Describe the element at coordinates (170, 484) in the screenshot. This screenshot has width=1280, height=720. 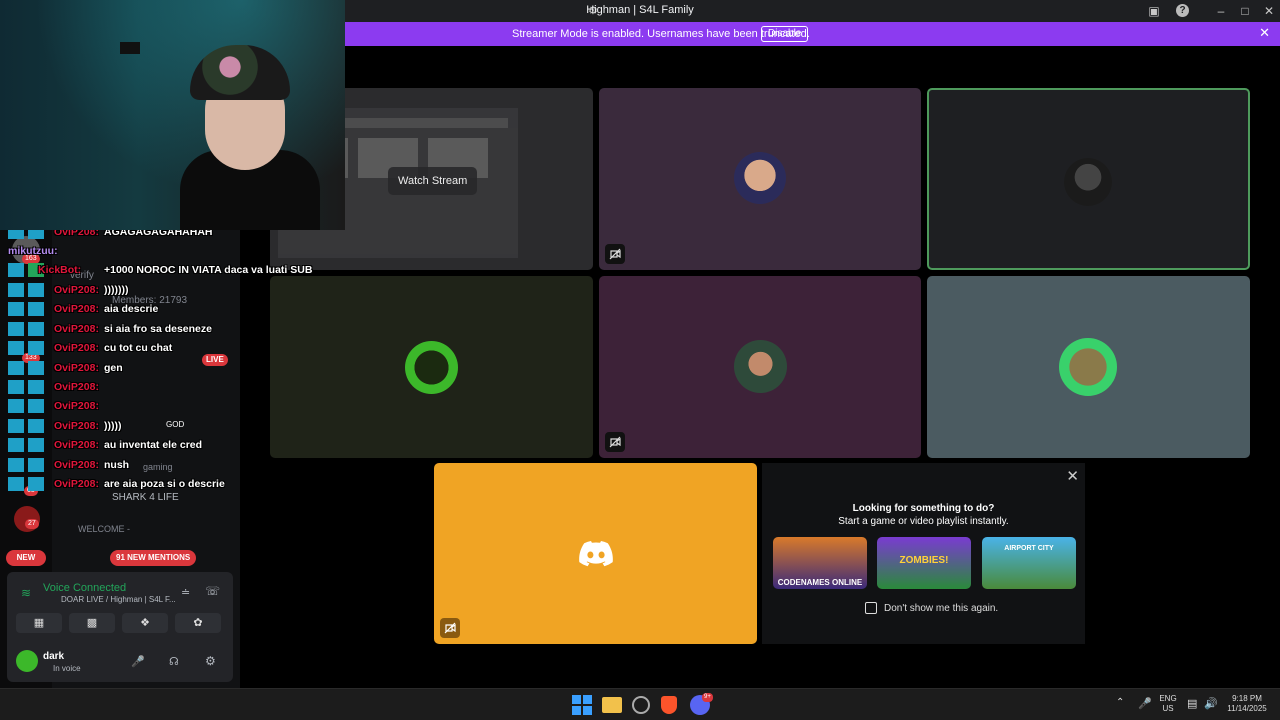
I see `chat-line: OviP208: are aia poza si o descrie` at that location.